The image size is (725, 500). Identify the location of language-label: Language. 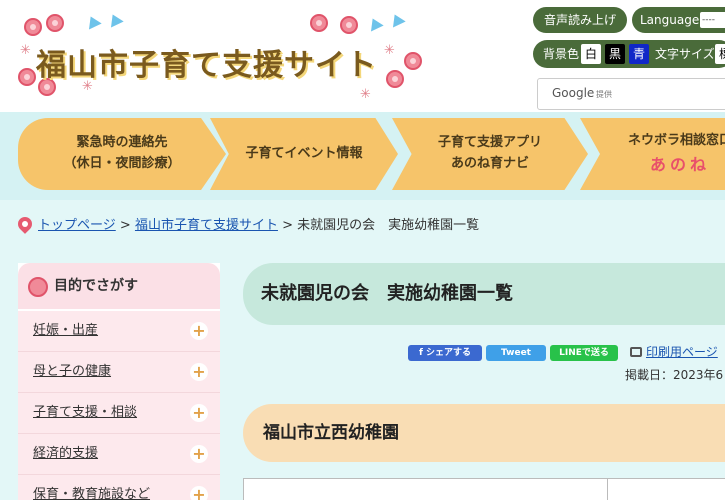
(670, 20).